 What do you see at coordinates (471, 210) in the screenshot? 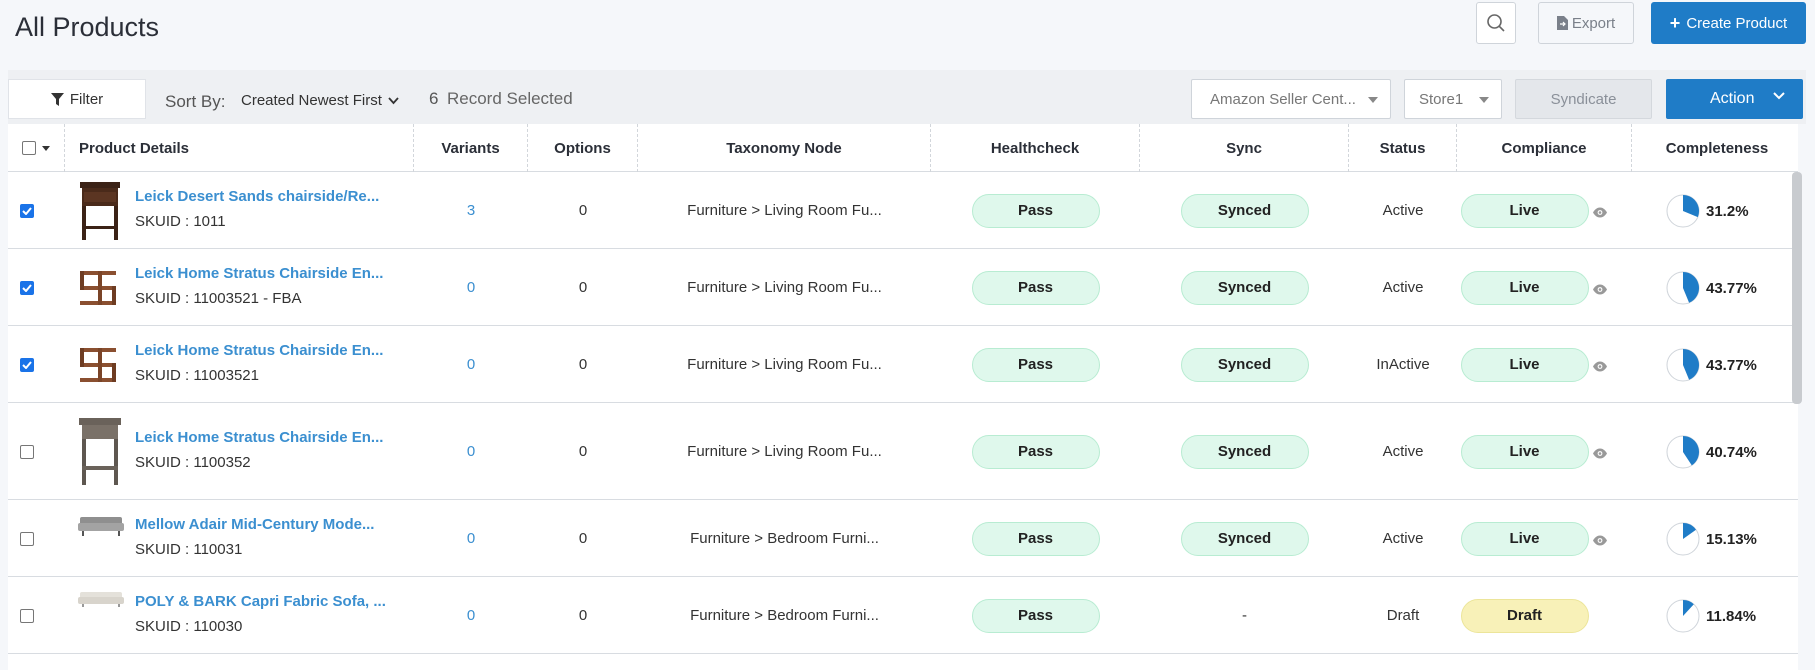
I see `variants-link: 3` at bounding box center [471, 210].